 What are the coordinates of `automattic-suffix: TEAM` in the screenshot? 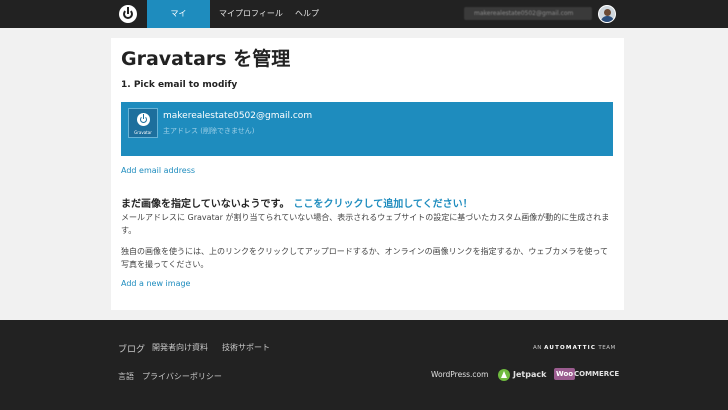 It's located at (607, 348).